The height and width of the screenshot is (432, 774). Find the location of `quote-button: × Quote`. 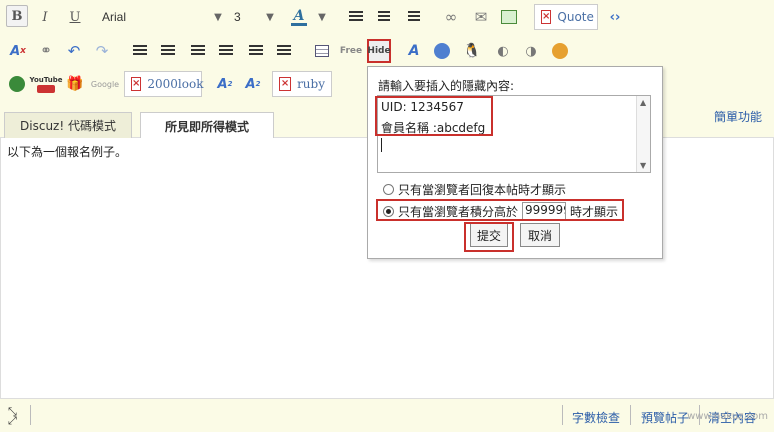

quote-button: × Quote is located at coordinates (566, 17).